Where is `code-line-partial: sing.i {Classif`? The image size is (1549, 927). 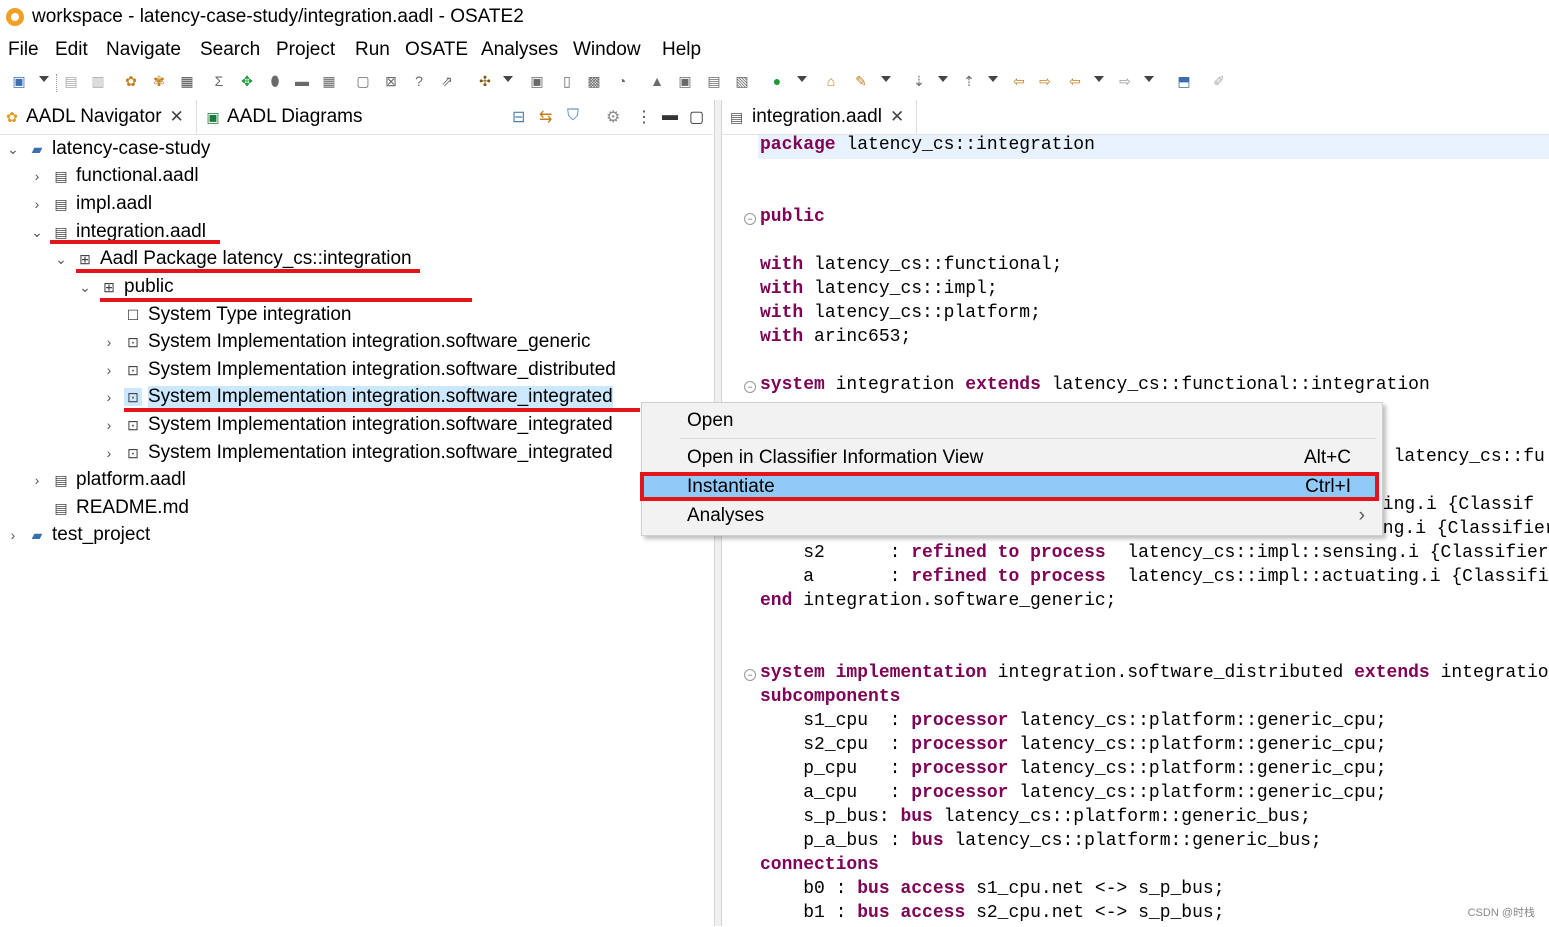
code-line-partial: sing.i {Classif is located at coordinates (1453, 507).